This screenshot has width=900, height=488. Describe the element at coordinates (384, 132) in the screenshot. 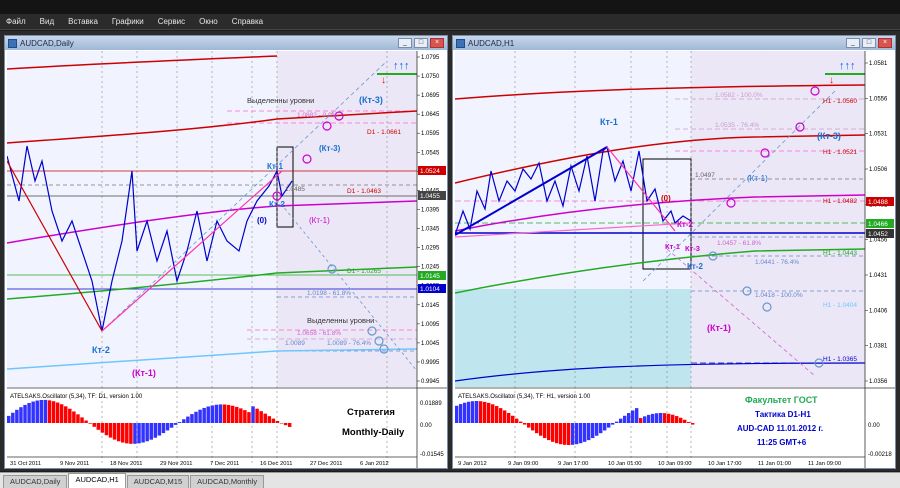

I see `level-d1-1: D1 - 1.0661` at that location.